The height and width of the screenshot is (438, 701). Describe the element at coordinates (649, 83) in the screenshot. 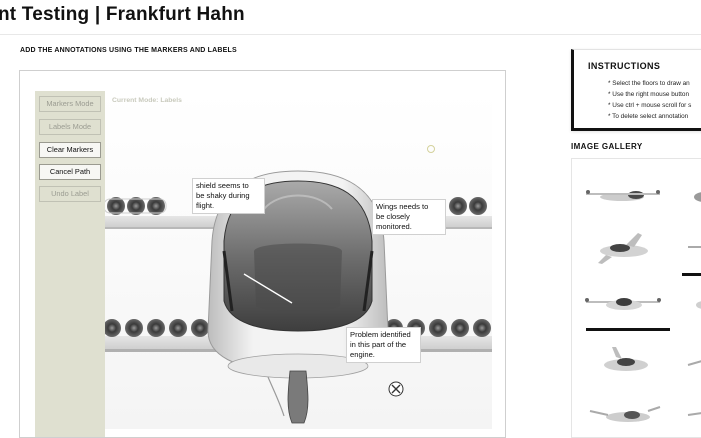

I see `instruction-item: * Select the floors to draw an` at that location.